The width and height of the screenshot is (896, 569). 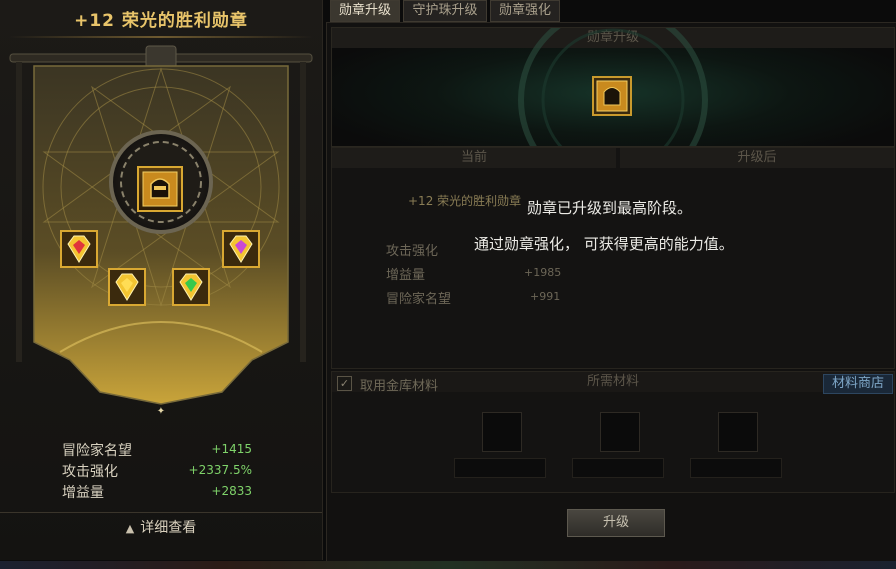 I want to click on enhance-hint-message: 通过勋章强化， 可获得更高的能力值。, so click(x=604, y=244).